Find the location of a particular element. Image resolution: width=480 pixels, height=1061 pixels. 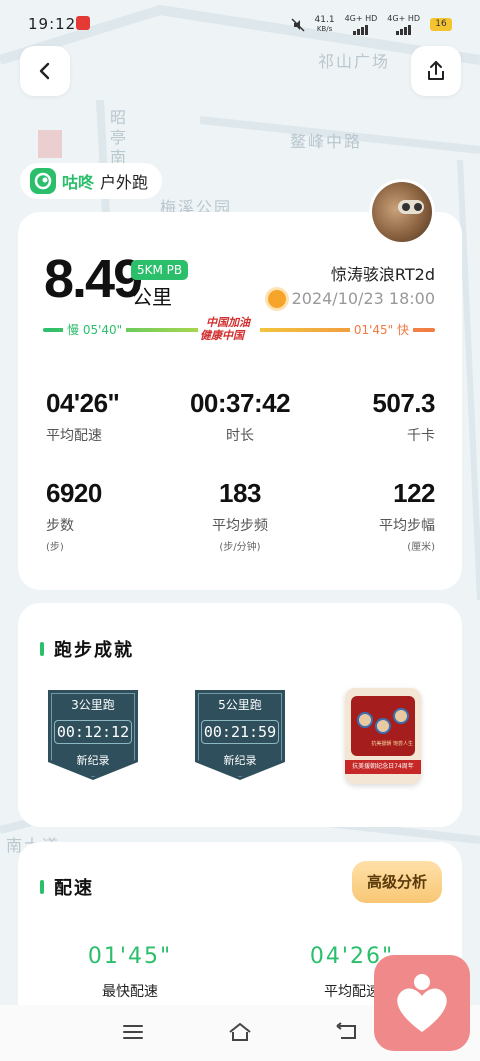

heart-person-icon is located at coordinates (422, 1003).